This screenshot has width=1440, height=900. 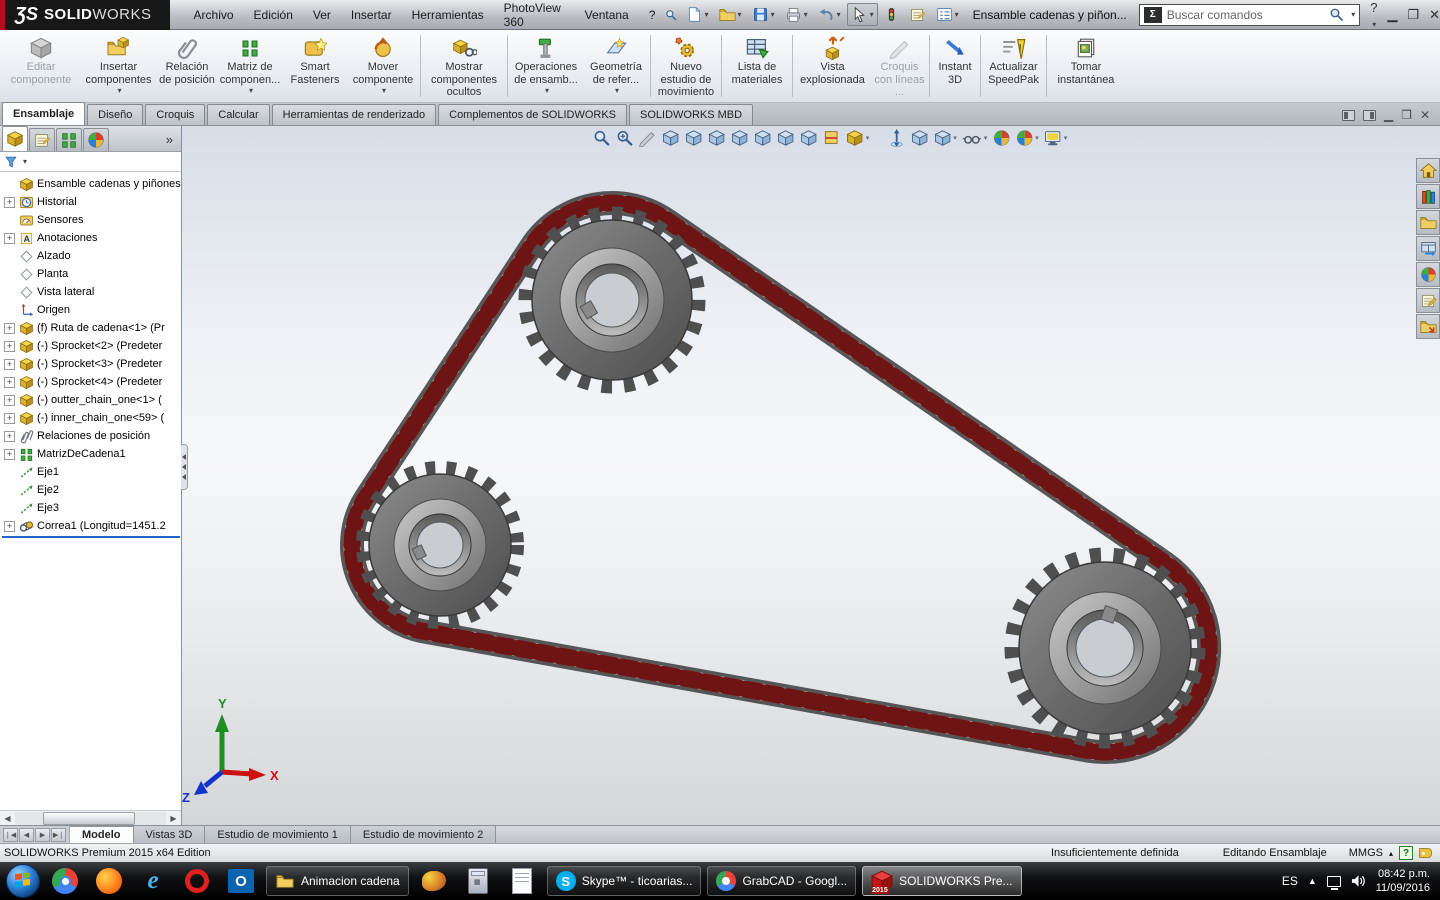 I want to click on resources-tab, so click(x=1428, y=170).